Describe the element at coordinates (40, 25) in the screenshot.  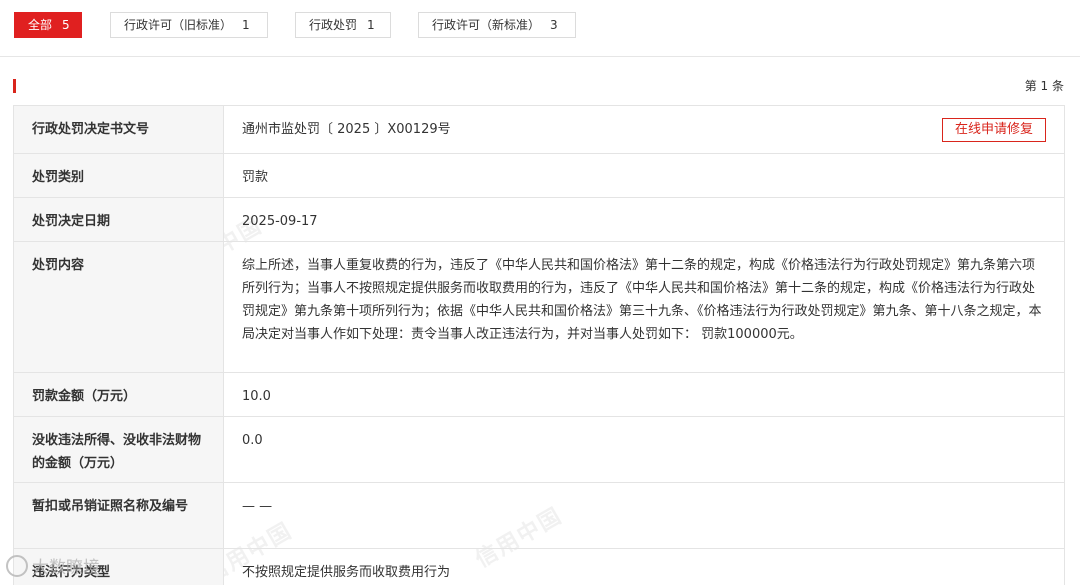
I see `tab-all-label: 全部` at that location.